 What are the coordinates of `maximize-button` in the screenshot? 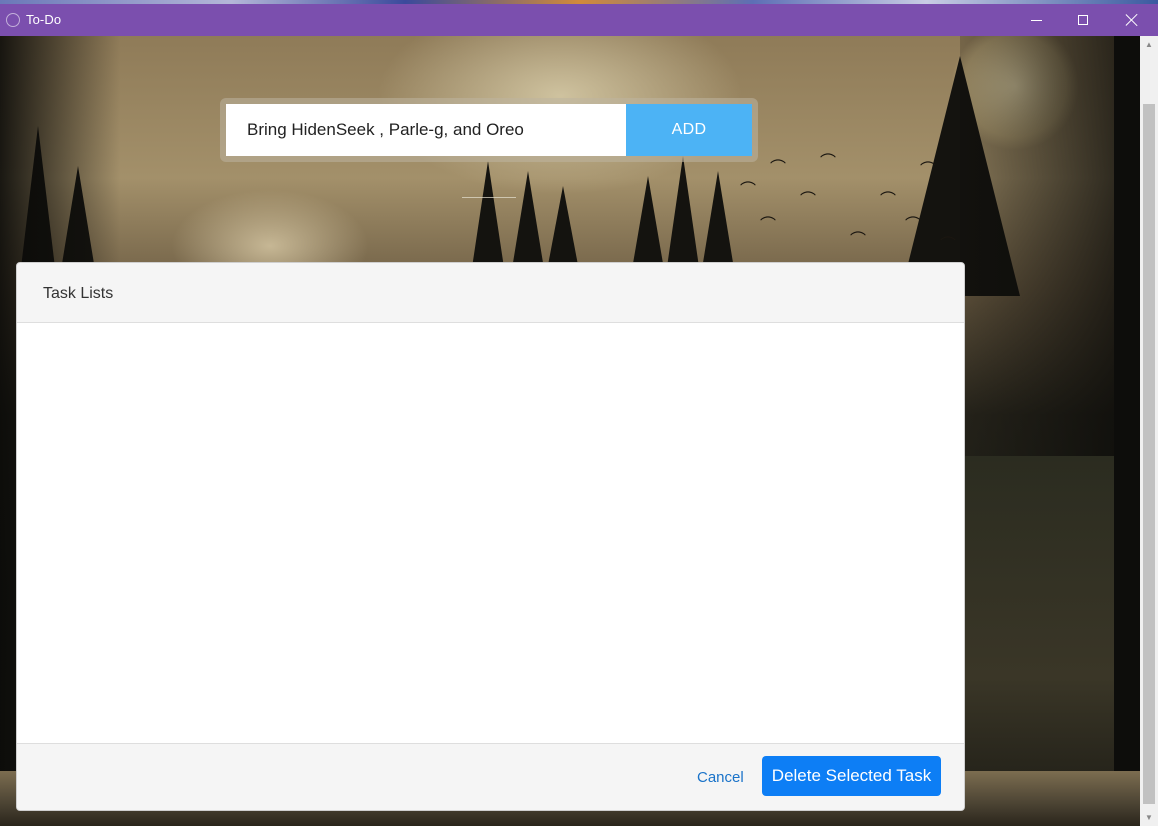 It's located at (1083, 20).